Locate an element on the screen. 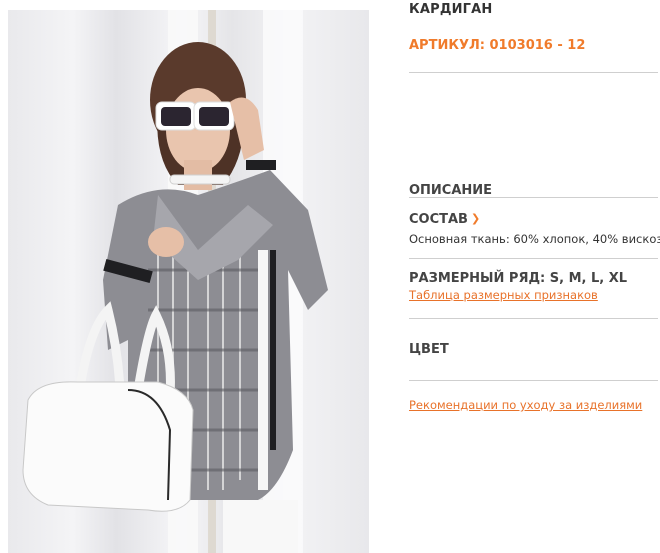  care-recommendations-link: Рекомендации по уходу за изделиями is located at coordinates (525, 405).